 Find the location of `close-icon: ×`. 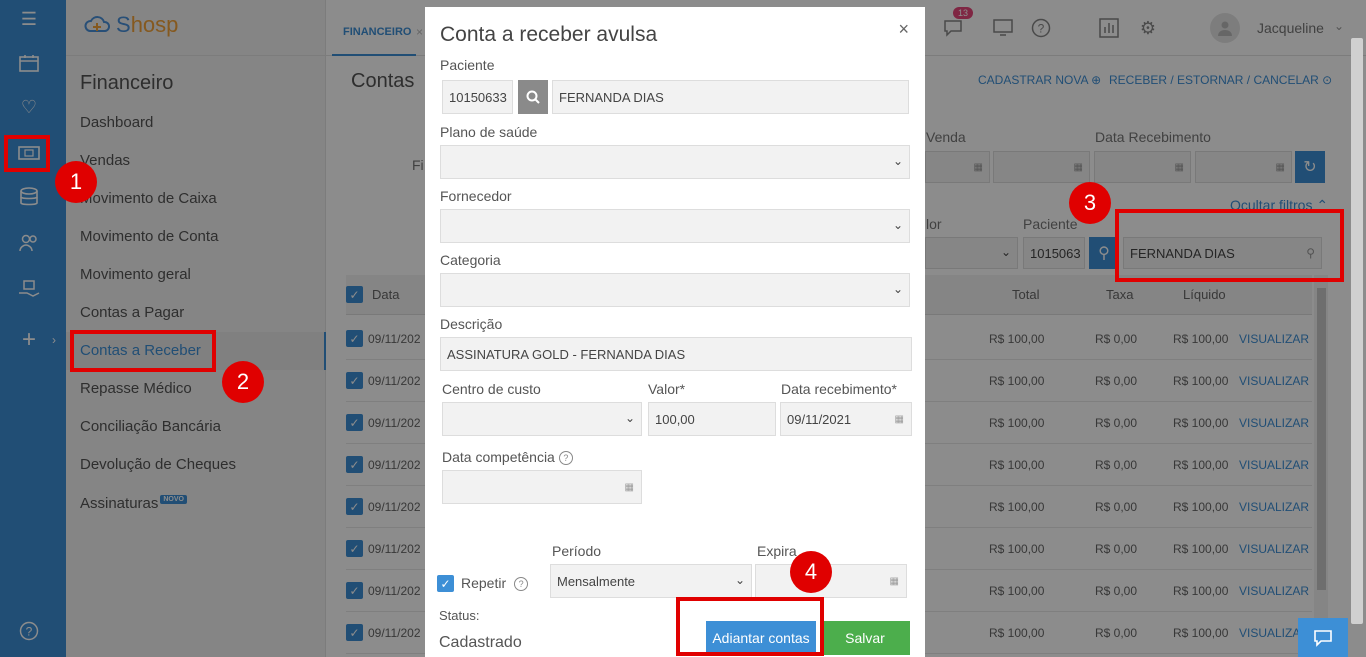

close-icon: × is located at coordinates (903, 29).